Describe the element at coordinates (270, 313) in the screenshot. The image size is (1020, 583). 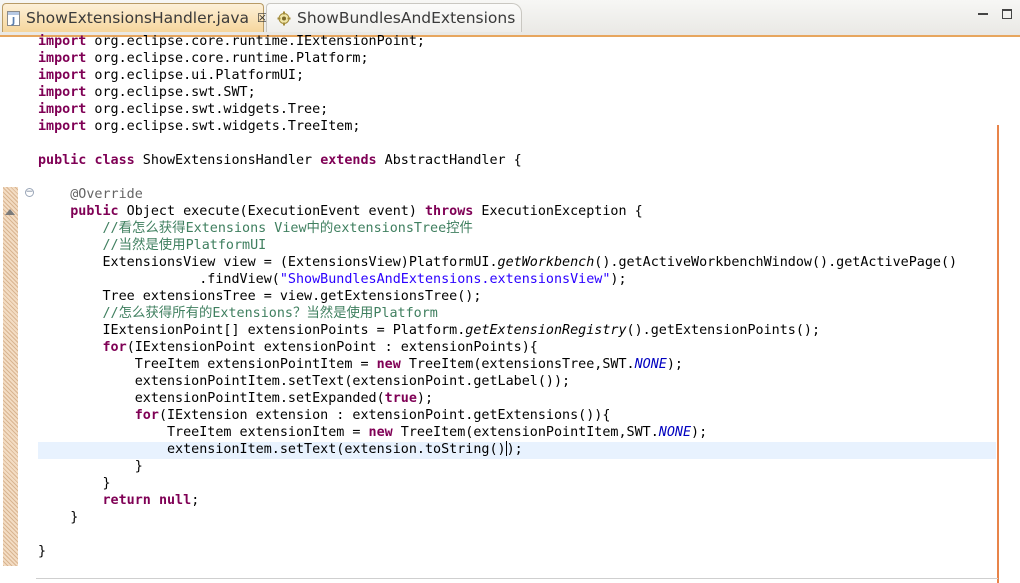
I see `code-line: //怎么获得所有的Extensions？当然是使用Platform` at that location.